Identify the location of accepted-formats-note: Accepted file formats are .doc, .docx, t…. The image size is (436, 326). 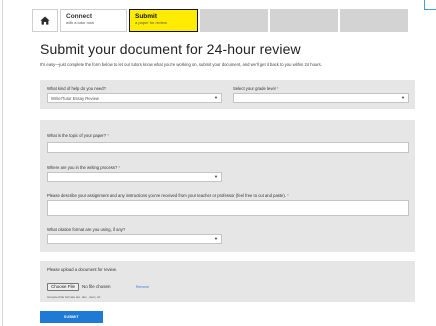
(74, 297).